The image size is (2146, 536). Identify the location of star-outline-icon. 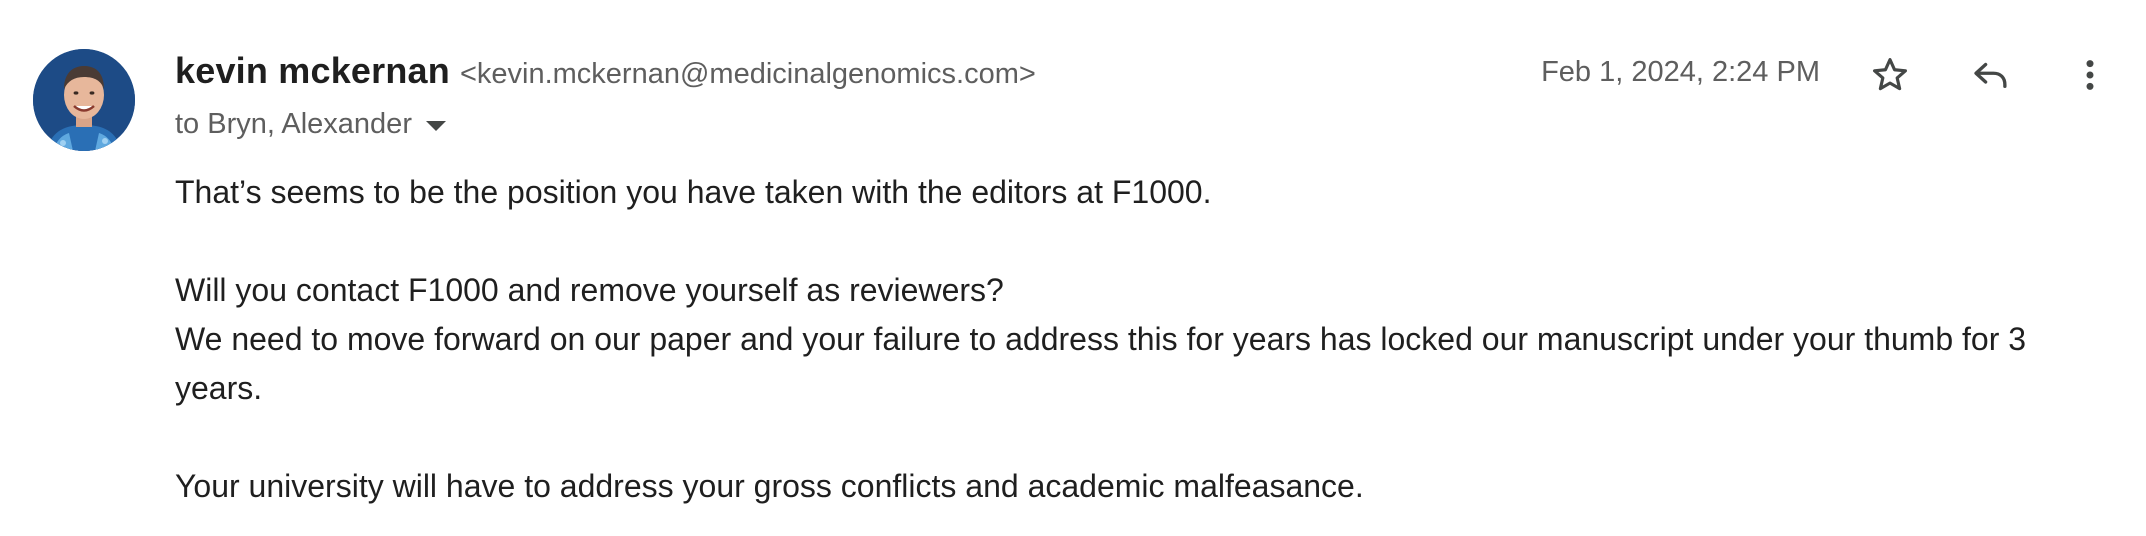
(1890, 74).